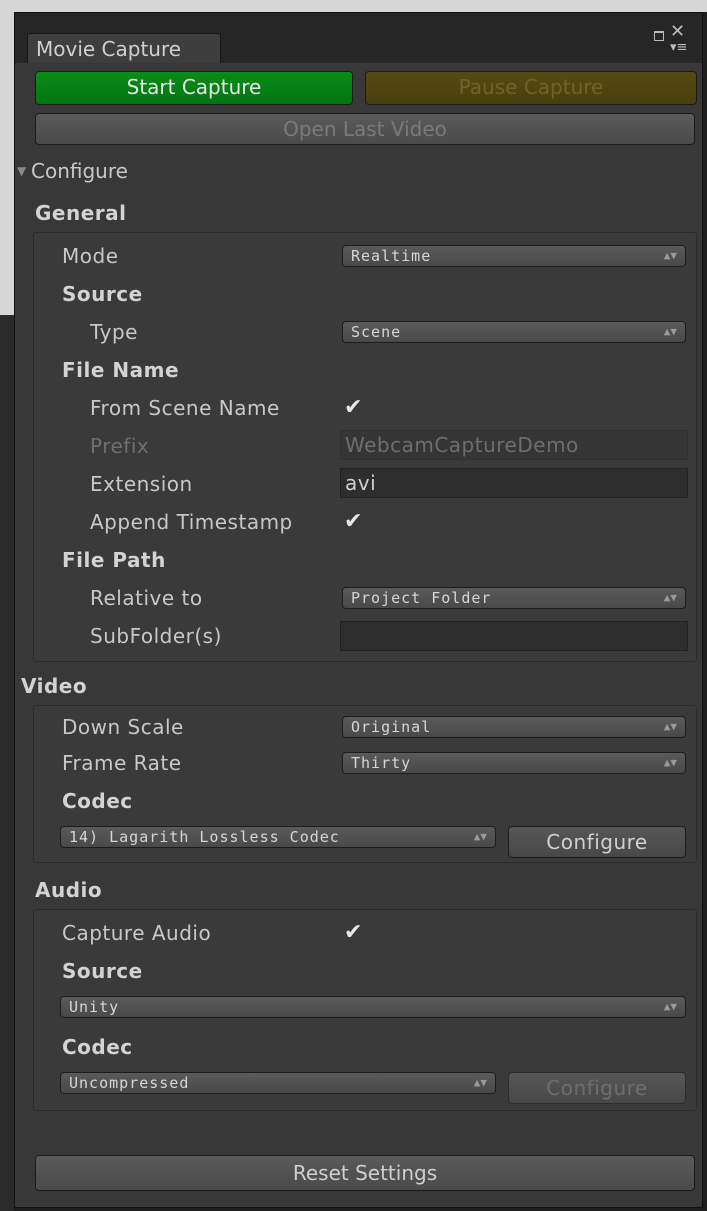 This screenshot has height=1211, width=707. What do you see at coordinates (659, 36) in the screenshot?
I see `maximize-icon` at bounding box center [659, 36].